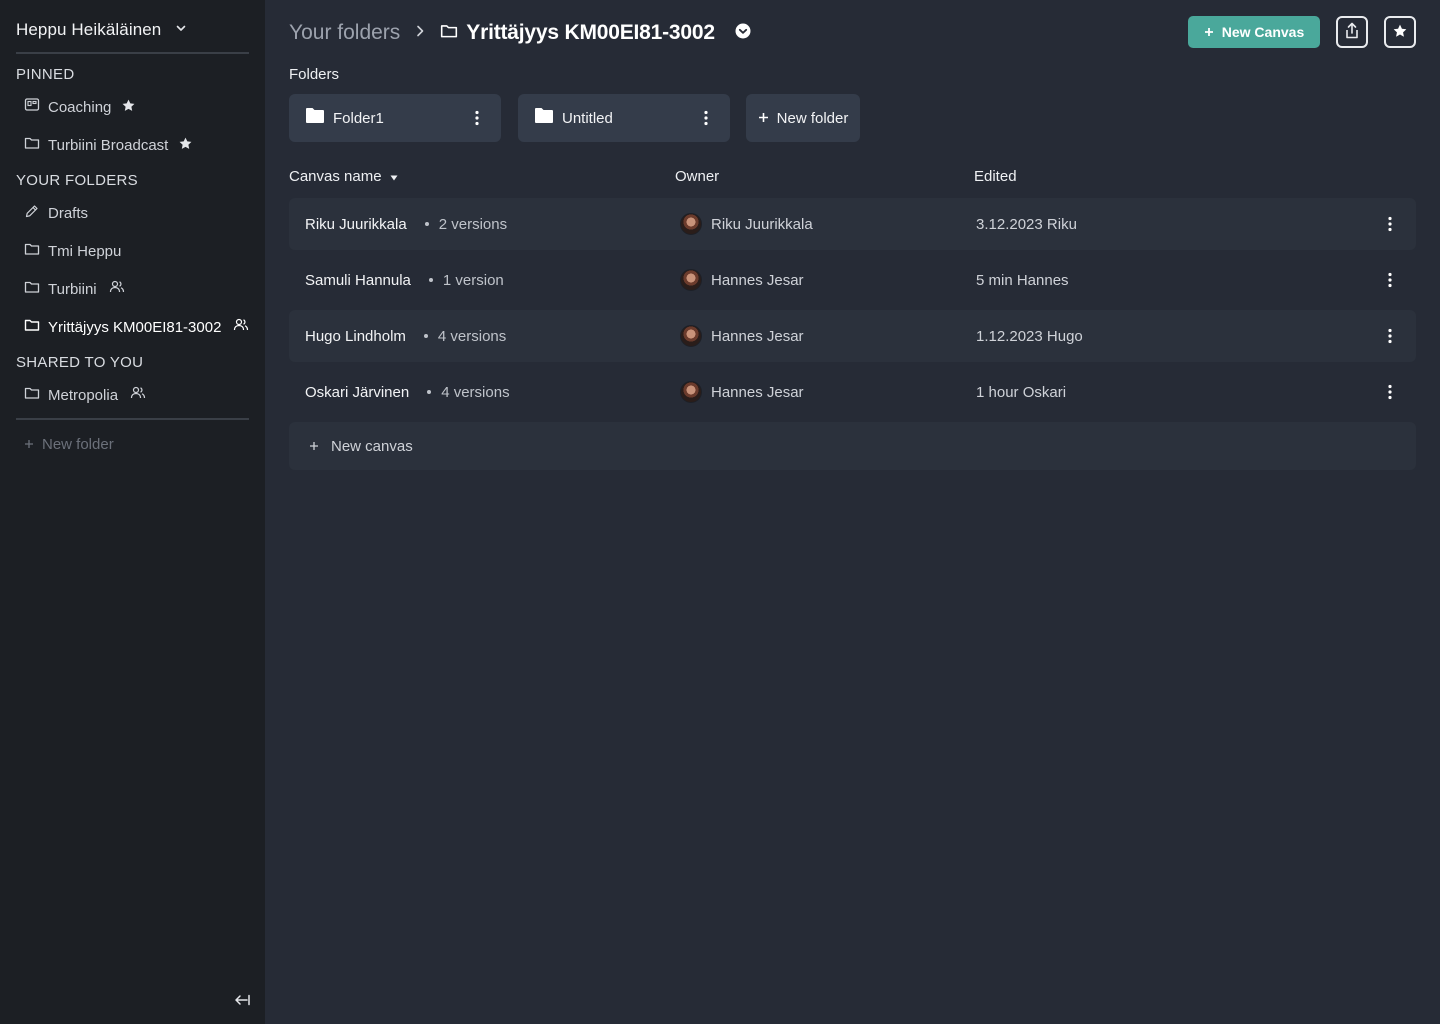  Describe the element at coordinates (80, 362) in the screenshot. I see `section-title-shared: SHARED TO YOU` at that location.